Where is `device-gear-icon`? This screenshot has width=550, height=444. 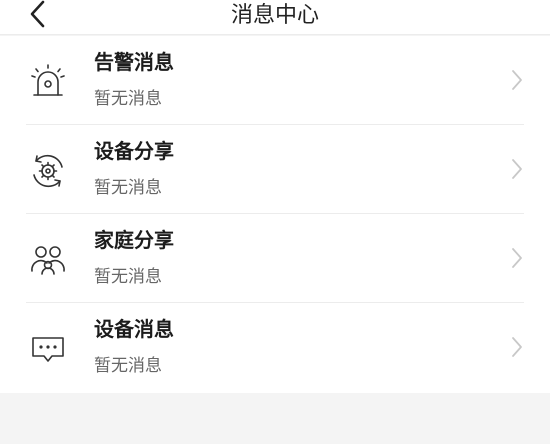 device-gear-icon is located at coordinates (48, 171).